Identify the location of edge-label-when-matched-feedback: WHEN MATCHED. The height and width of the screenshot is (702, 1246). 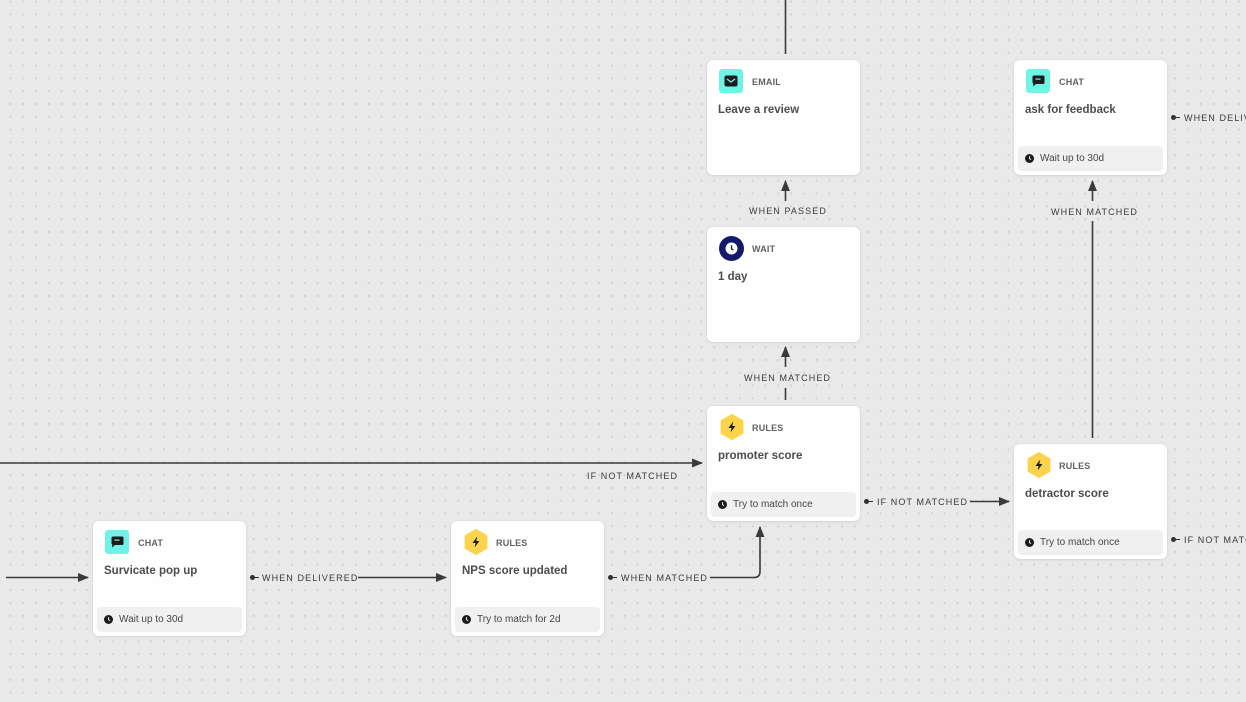
(1095, 212).